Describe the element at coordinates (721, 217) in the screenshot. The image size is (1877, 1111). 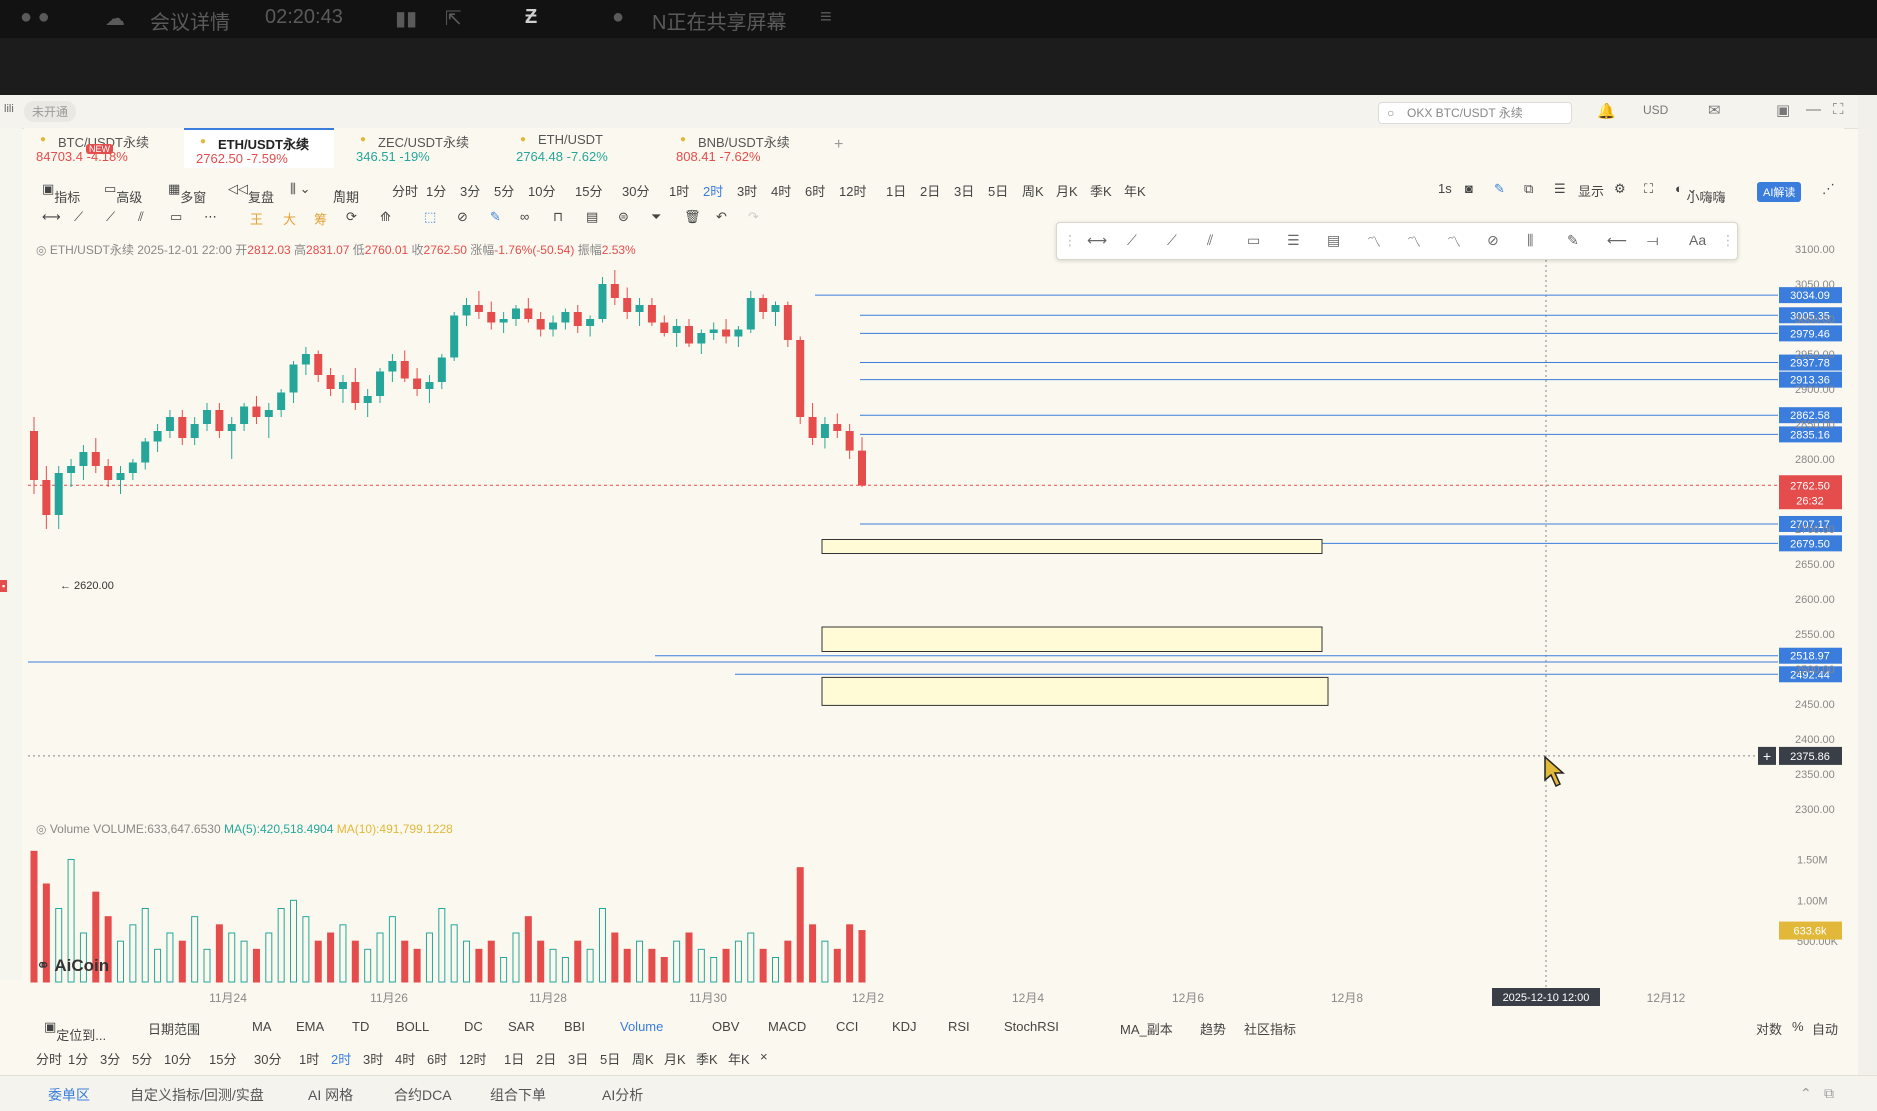
I see `undo-icon: ↶` at that location.